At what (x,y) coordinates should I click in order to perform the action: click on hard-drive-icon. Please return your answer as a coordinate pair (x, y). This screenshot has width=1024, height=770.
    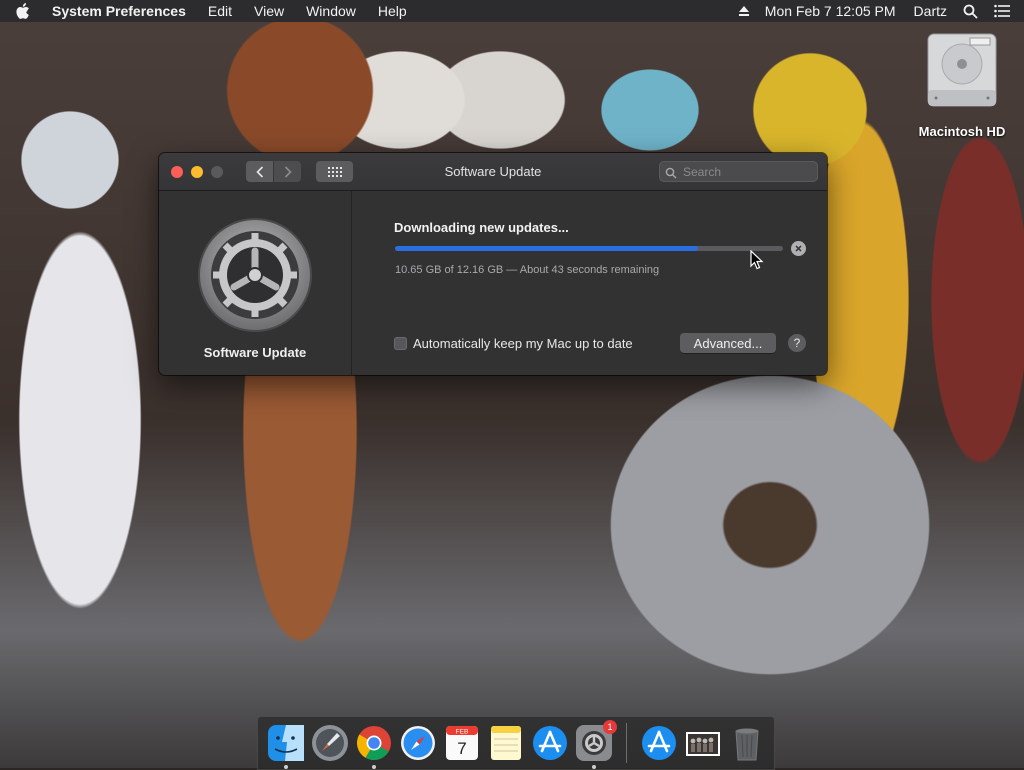
    Looking at the image, I should click on (962, 70).